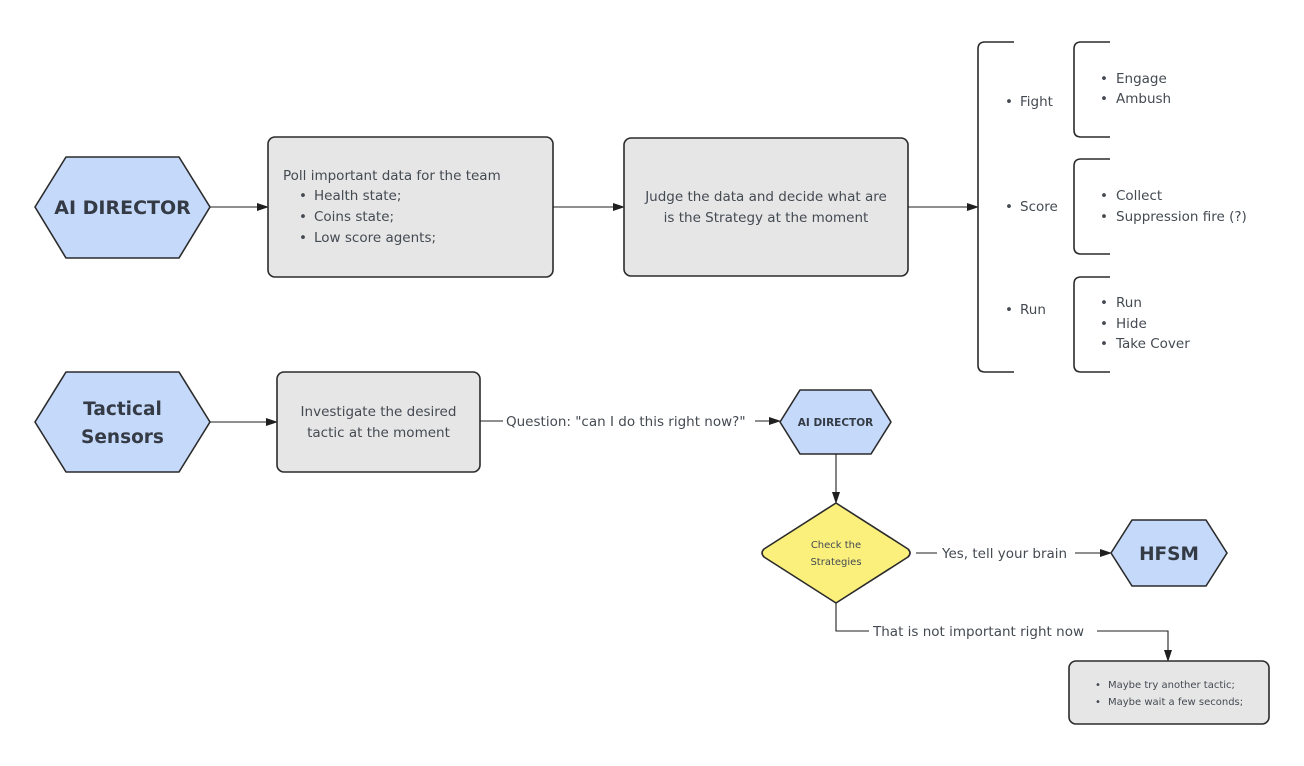 The height and width of the screenshot is (766, 1304). I want to click on tactic-item: Collect, so click(1139, 196).